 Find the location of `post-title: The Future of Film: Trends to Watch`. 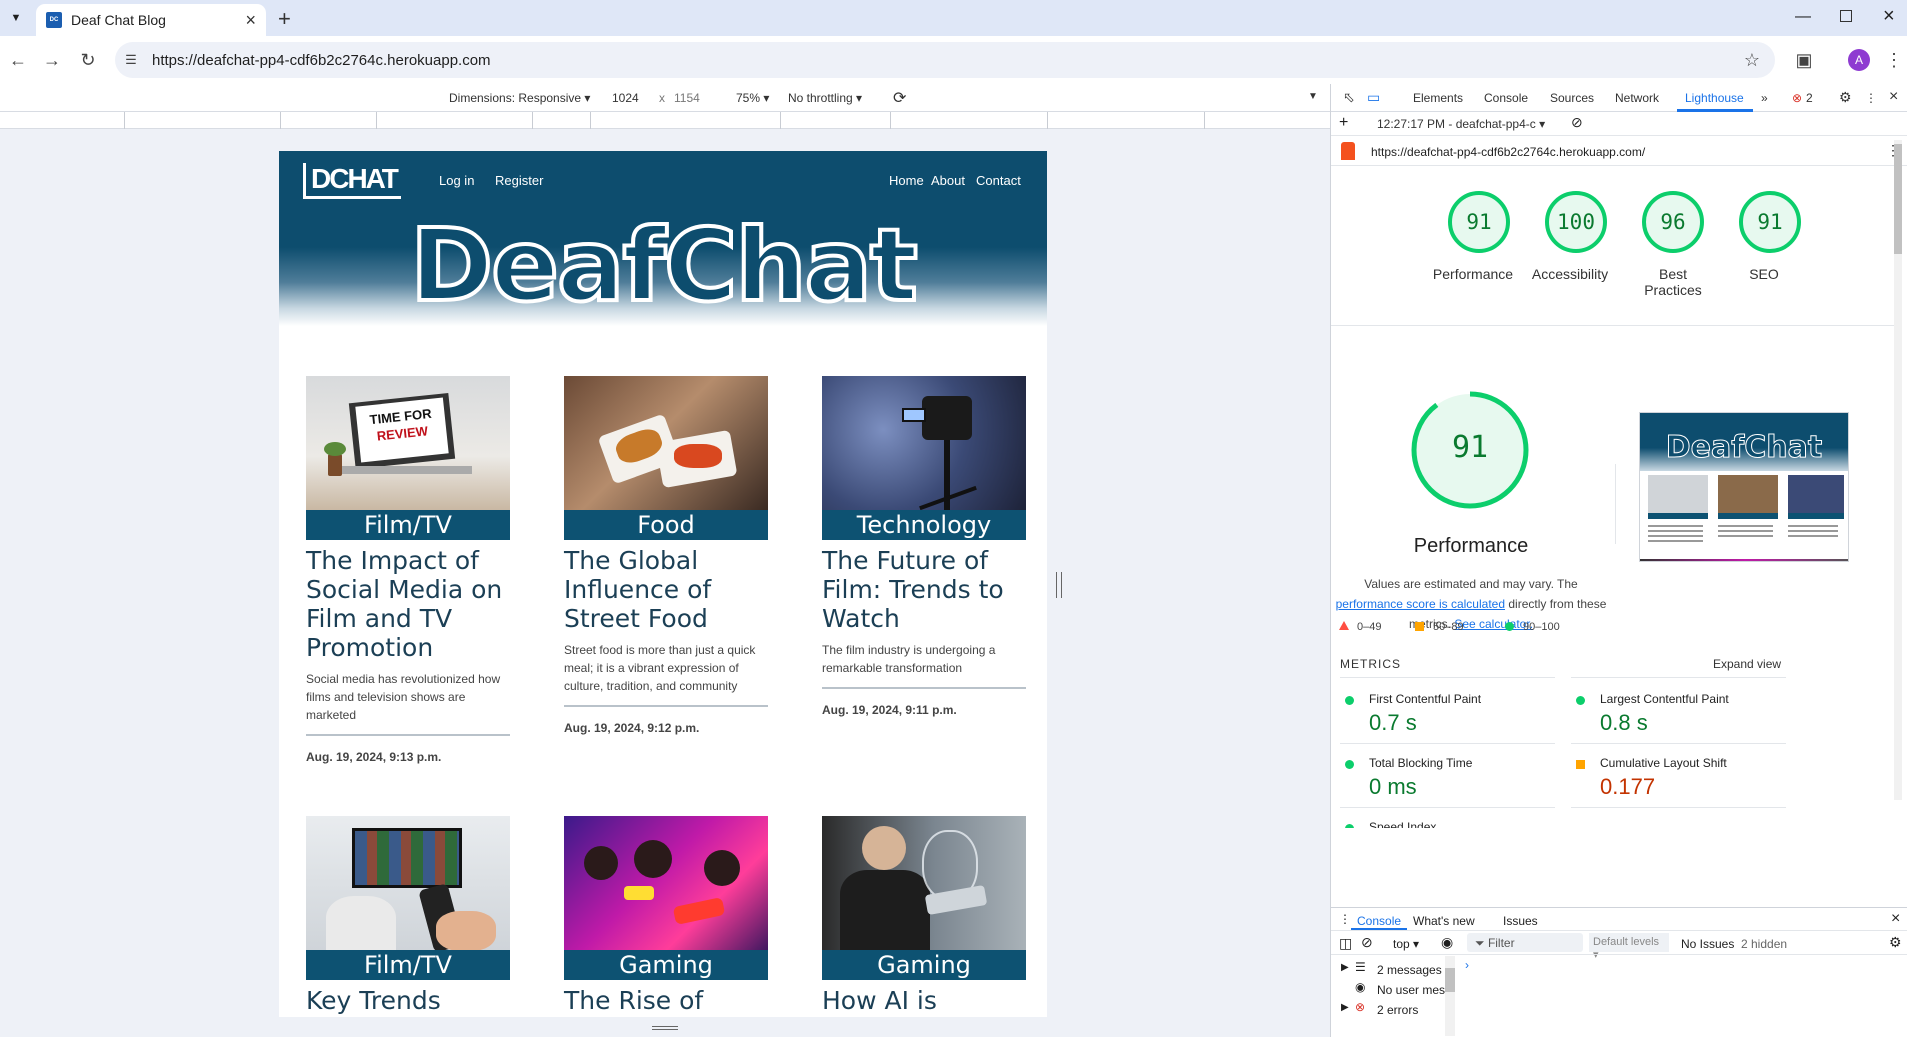

post-title: The Future of Film: Trends to Watch is located at coordinates (924, 589).